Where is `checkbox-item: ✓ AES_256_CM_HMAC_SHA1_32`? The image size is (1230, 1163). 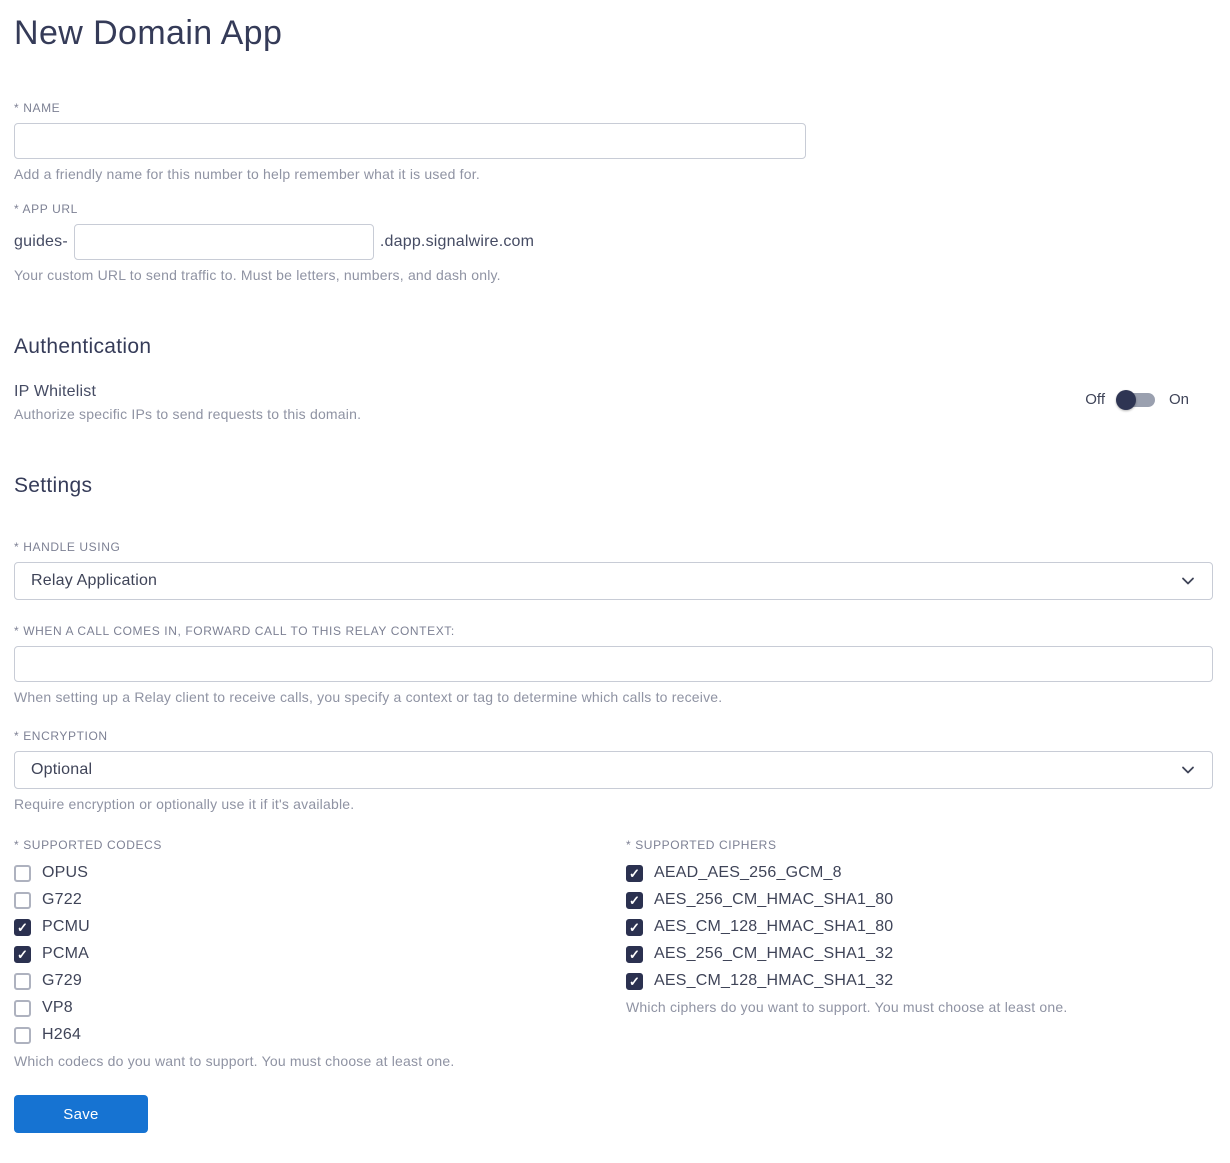
checkbox-item: ✓ AES_256_CM_HMAC_SHA1_32 is located at coordinates (919, 954).